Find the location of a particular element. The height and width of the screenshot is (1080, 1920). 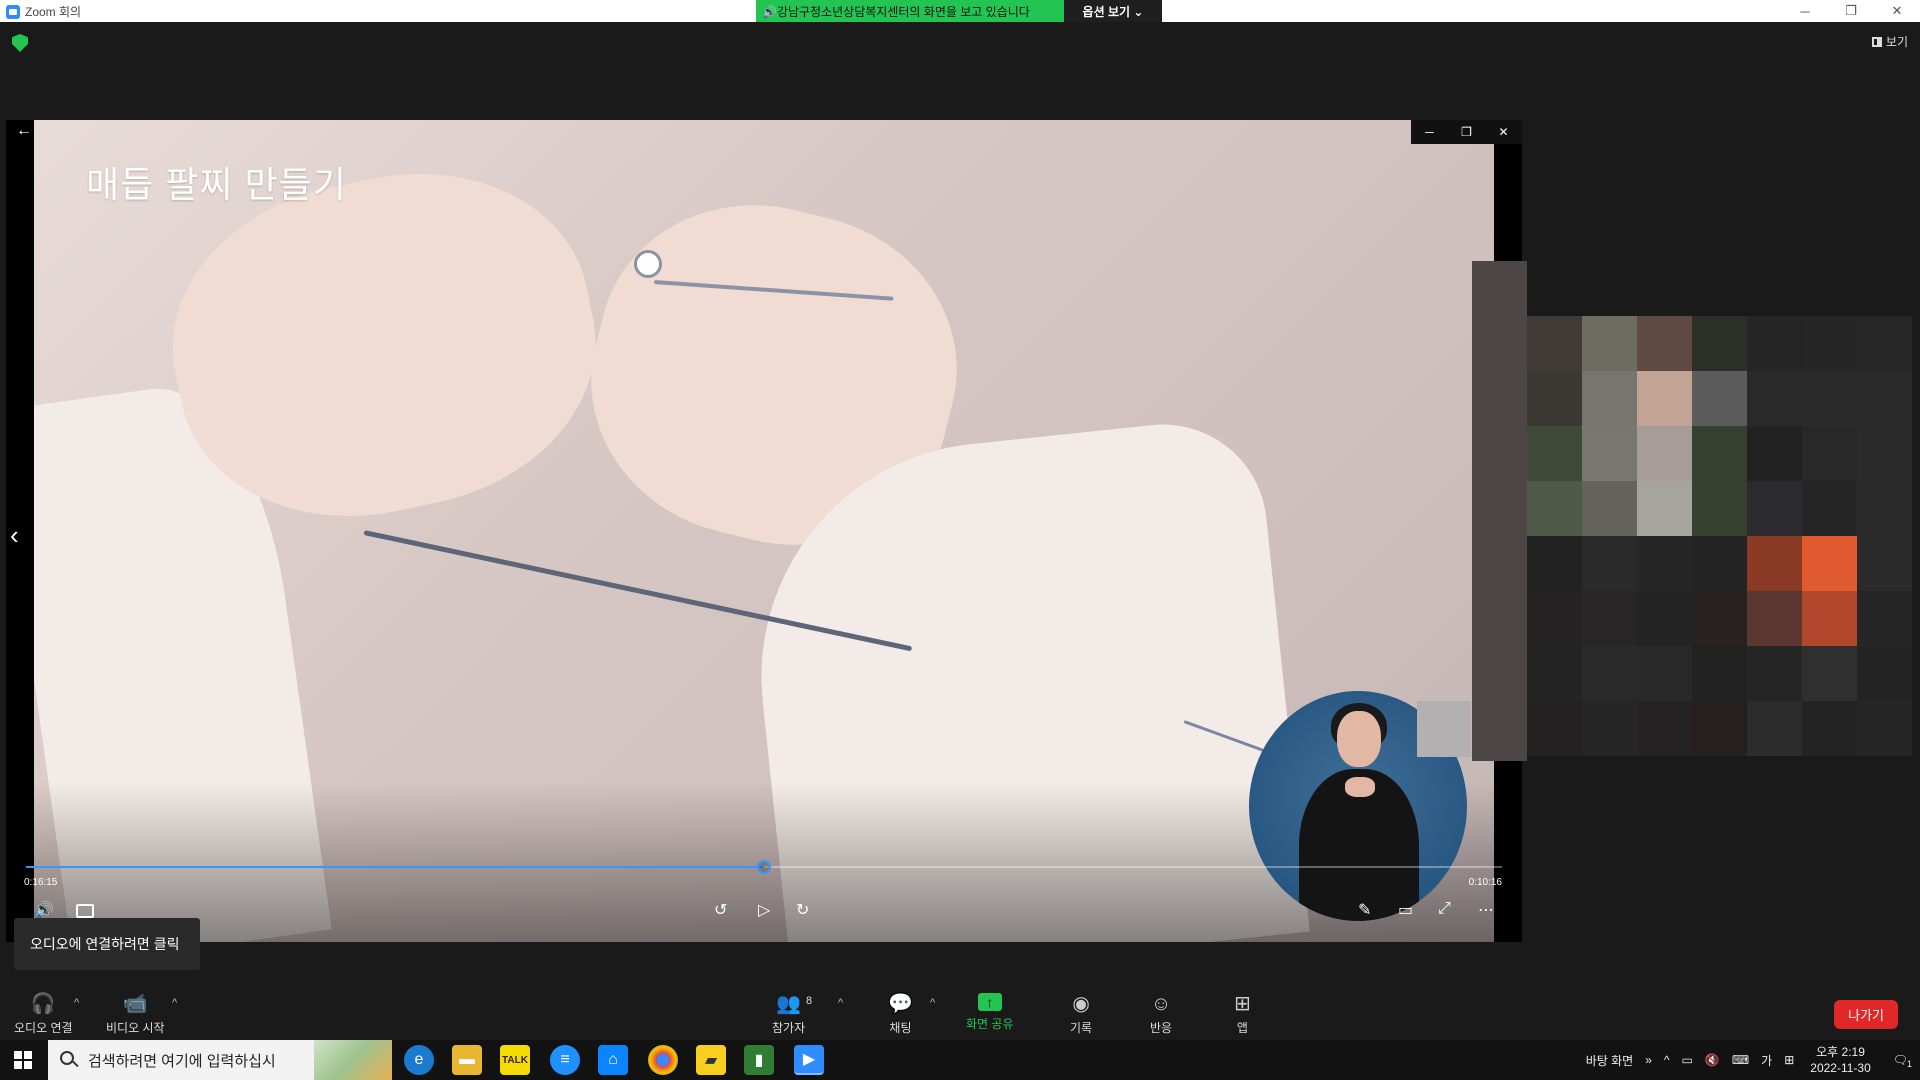

play-icon: ▷ is located at coordinates (764, 910).